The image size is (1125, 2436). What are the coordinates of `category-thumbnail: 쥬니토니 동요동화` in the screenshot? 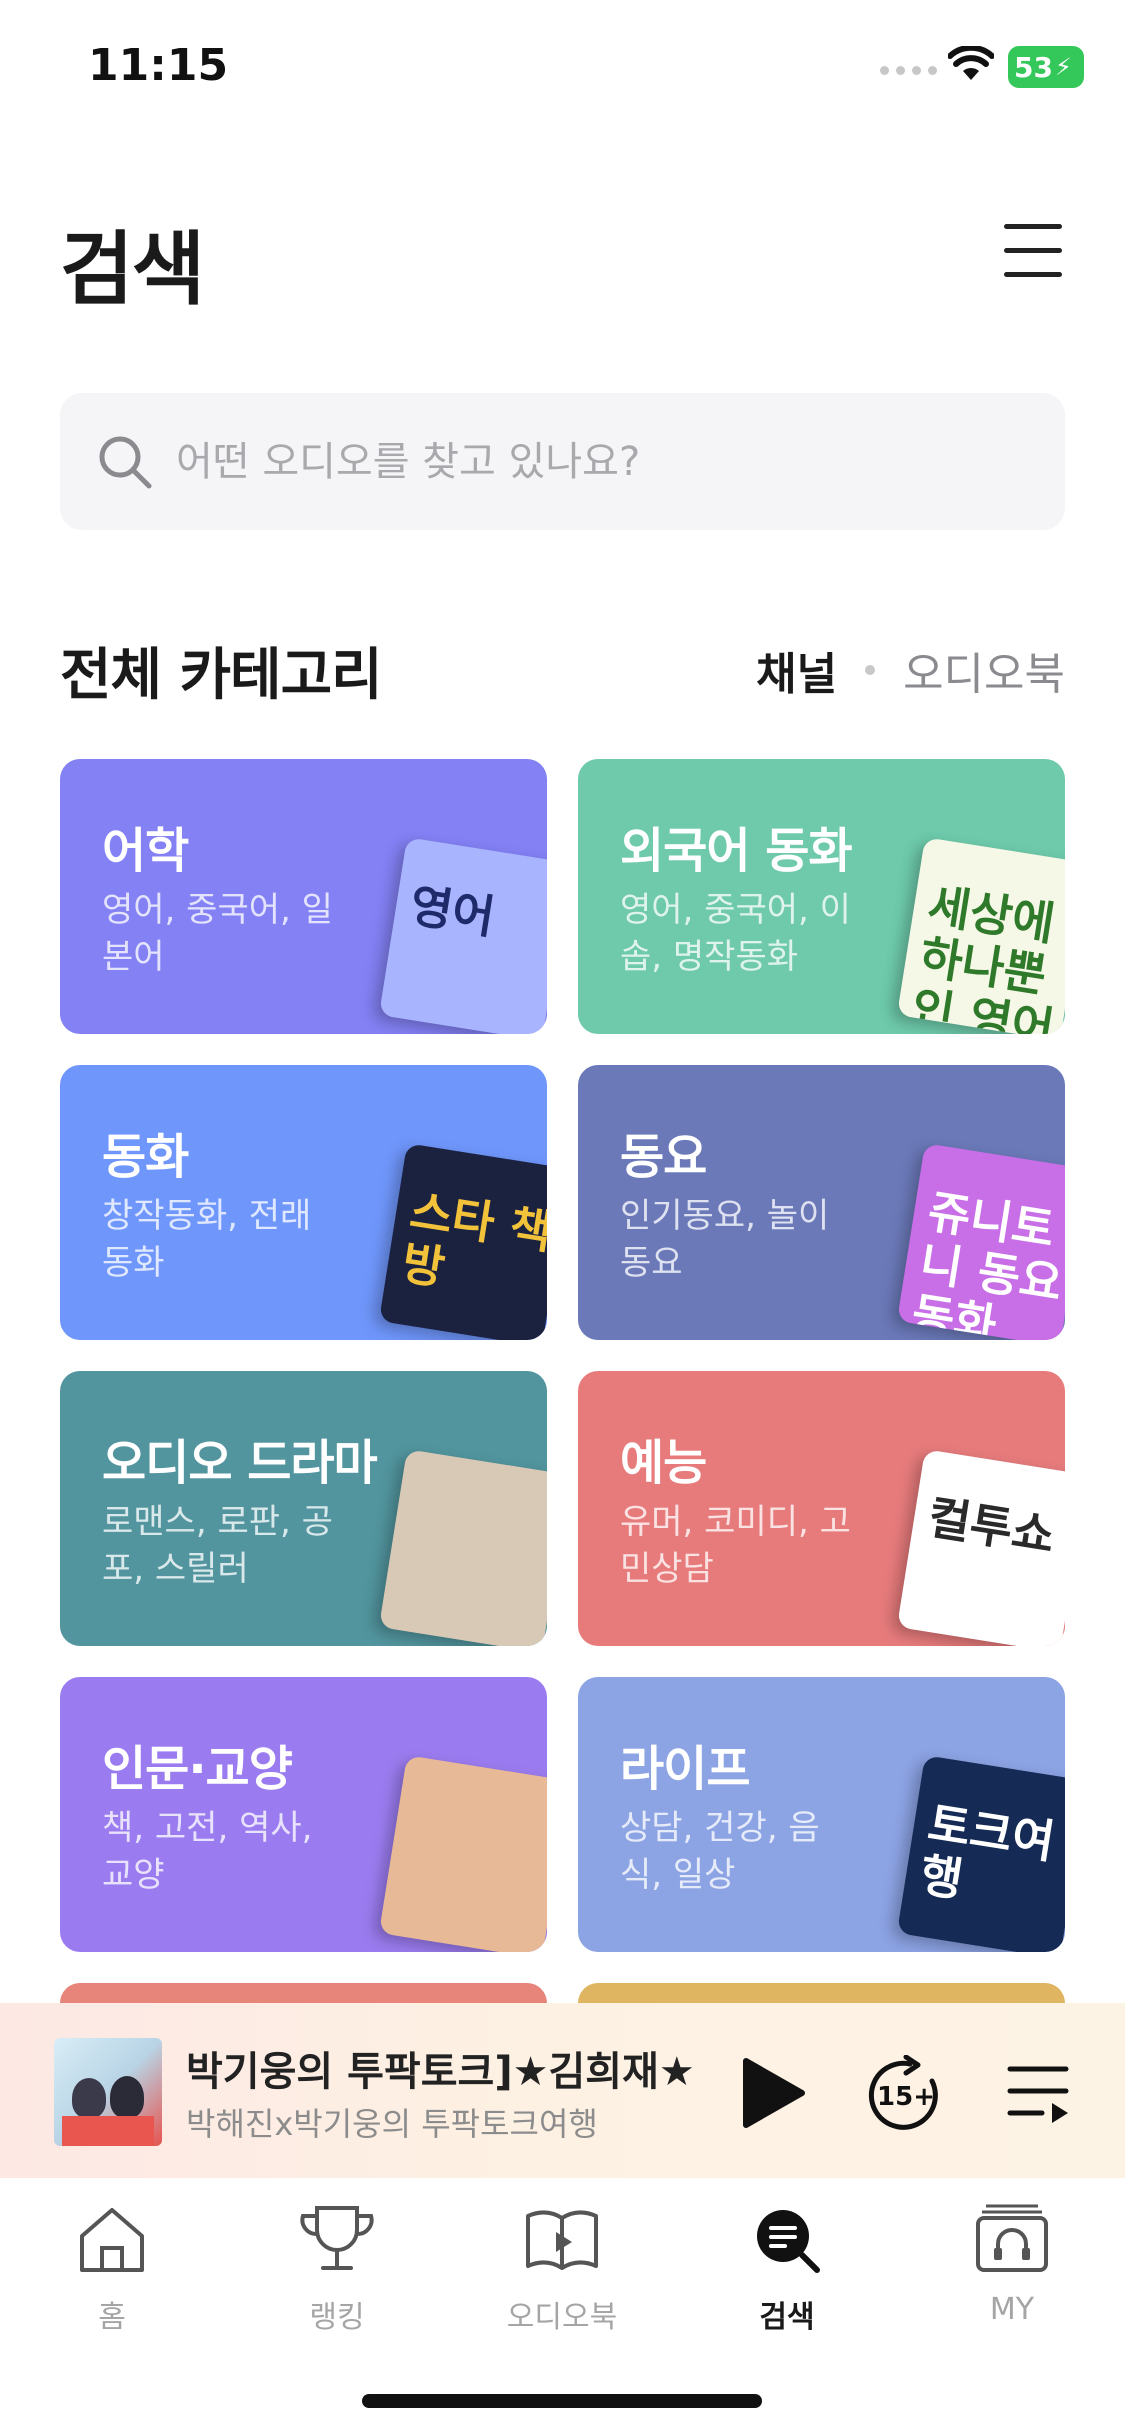 It's located at (980, 1241).